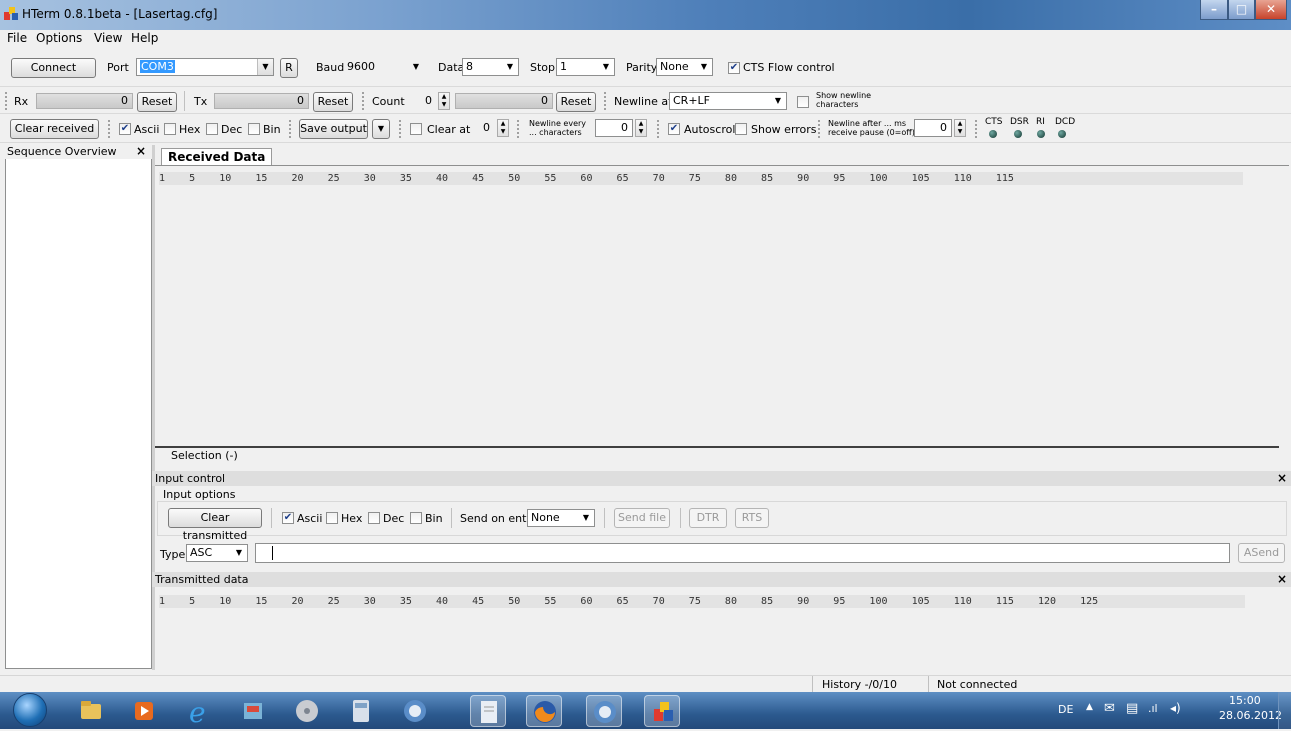 The height and width of the screenshot is (731, 1291). What do you see at coordinates (215, 525) in the screenshot?
I see `clear-transmitted-button: Clear transmitted` at bounding box center [215, 525].